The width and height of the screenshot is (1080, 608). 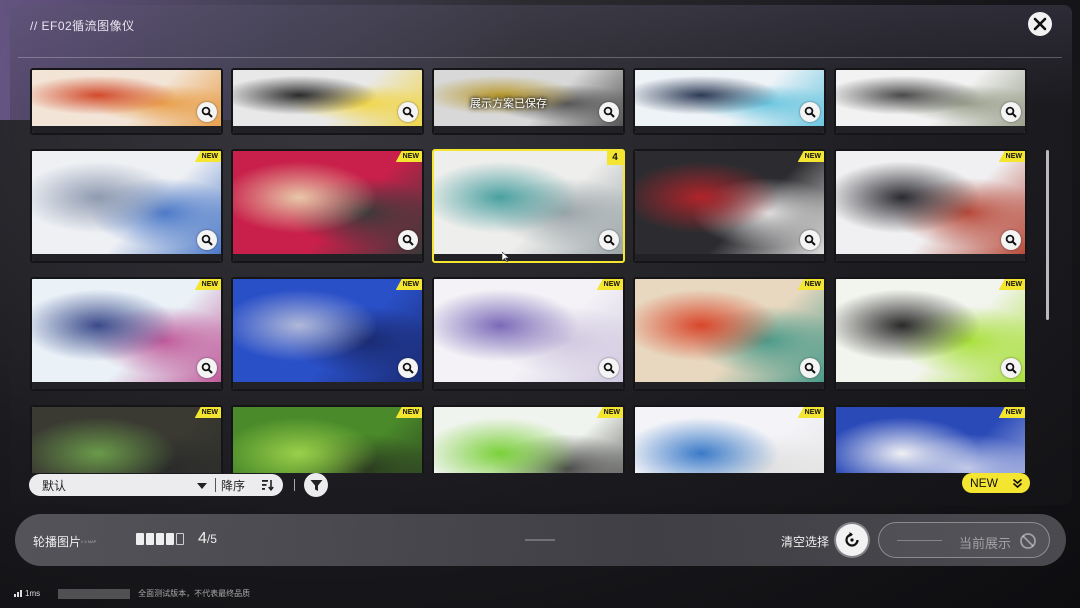 What do you see at coordinates (996, 483) in the screenshot?
I see `new-filter-toggle: NEW` at bounding box center [996, 483].